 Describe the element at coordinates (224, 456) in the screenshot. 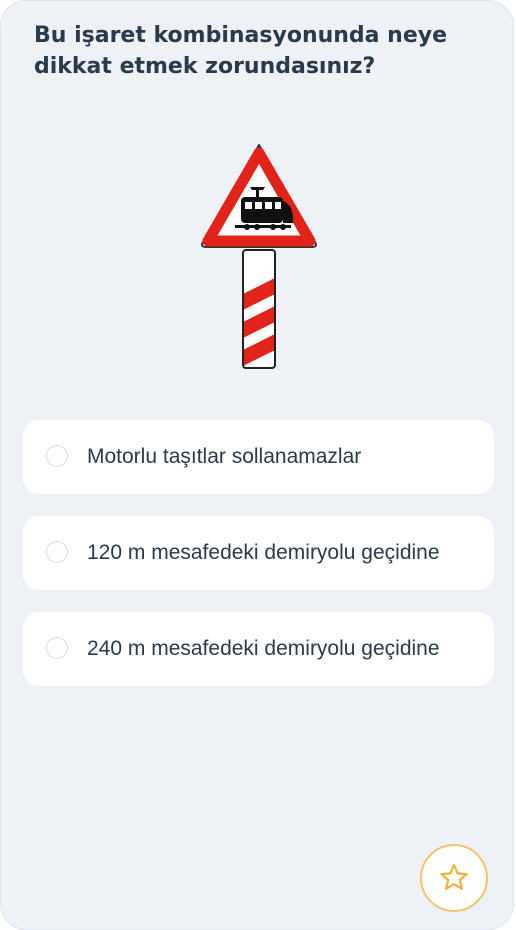

I see `answer-option-label: Motorlu taşıtlar sollanamazlar` at that location.